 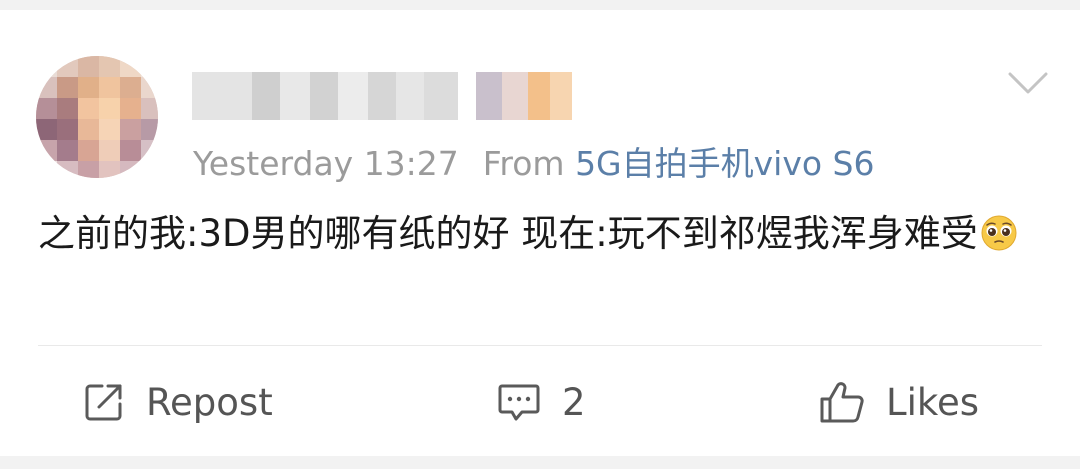 I want to click on divider, so click(x=540, y=345).